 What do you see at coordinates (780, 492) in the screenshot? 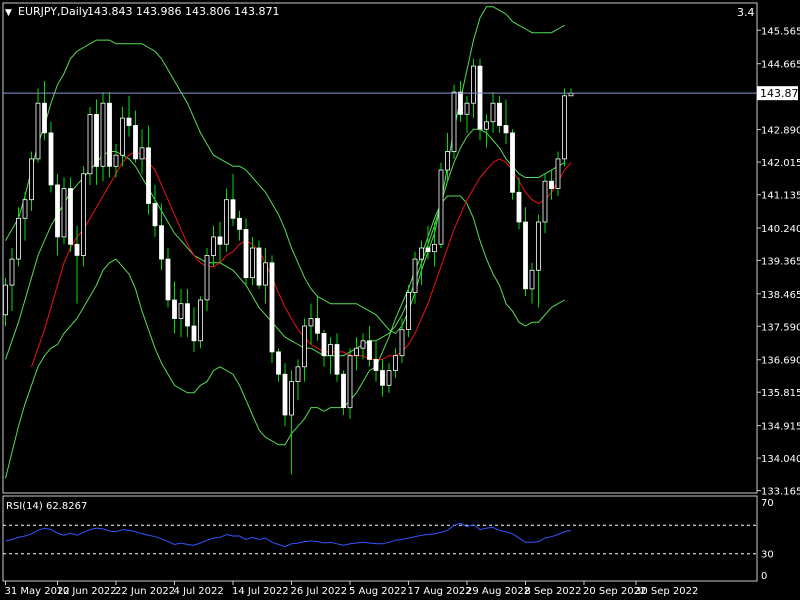
I see `price-tick-label: 133.165` at bounding box center [780, 492].